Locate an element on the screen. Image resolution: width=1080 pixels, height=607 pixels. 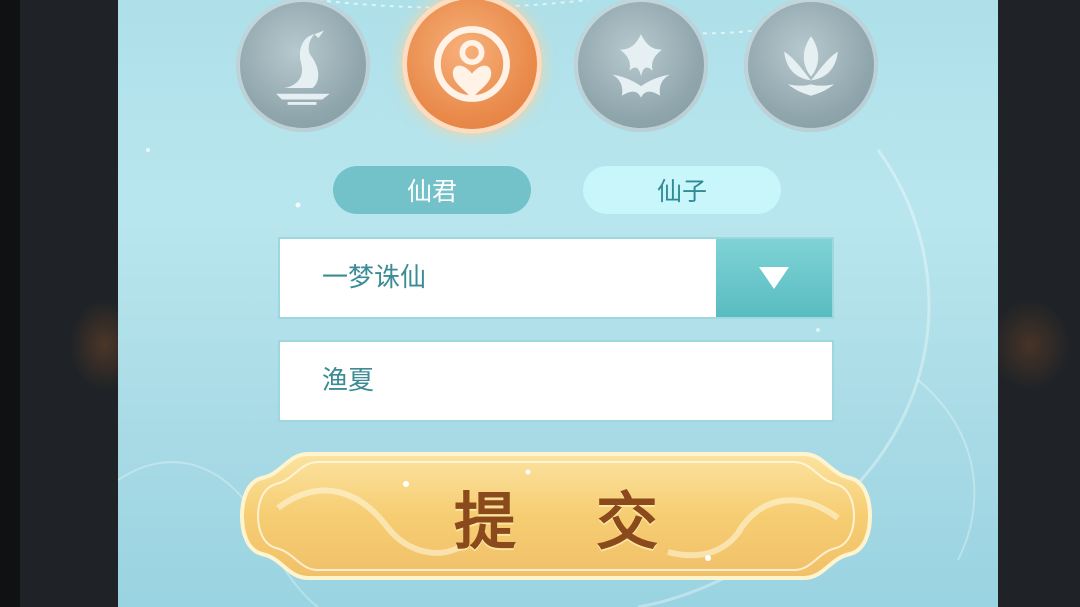
dropdown-button is located at coordinates (774, 278).